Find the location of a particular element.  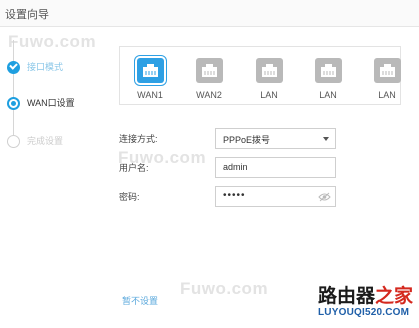

port-lan2: LAN is located at coordinates (328, 79).